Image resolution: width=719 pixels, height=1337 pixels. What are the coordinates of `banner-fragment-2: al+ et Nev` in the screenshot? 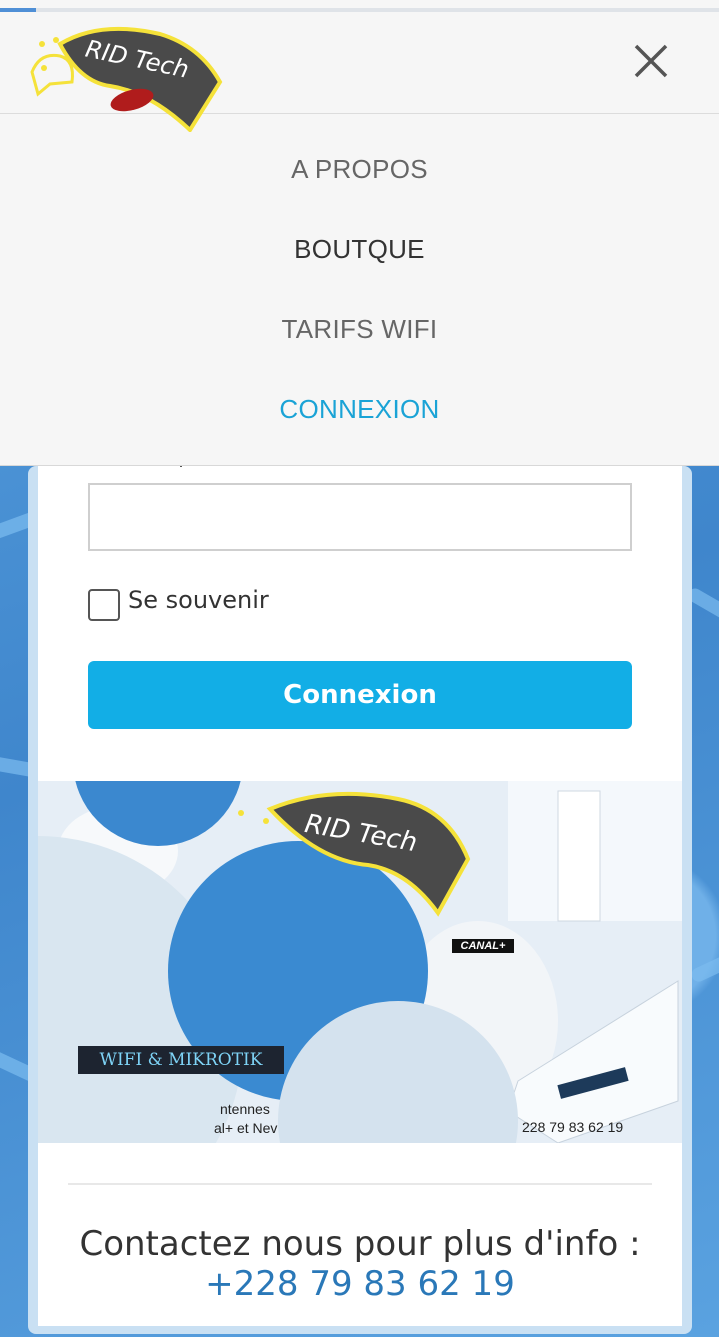 It's located at (246, 1128).